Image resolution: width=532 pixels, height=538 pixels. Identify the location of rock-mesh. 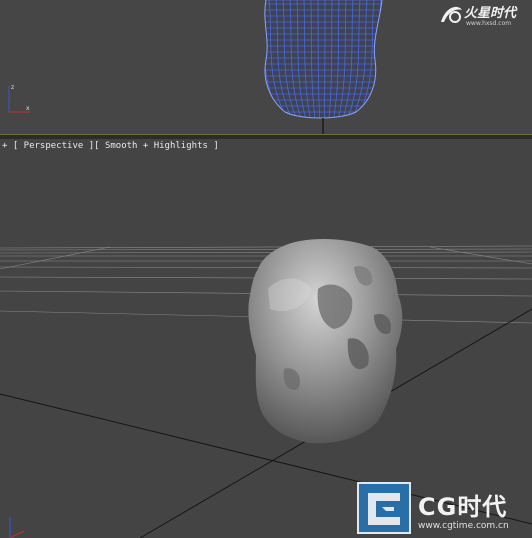
(325, 341).